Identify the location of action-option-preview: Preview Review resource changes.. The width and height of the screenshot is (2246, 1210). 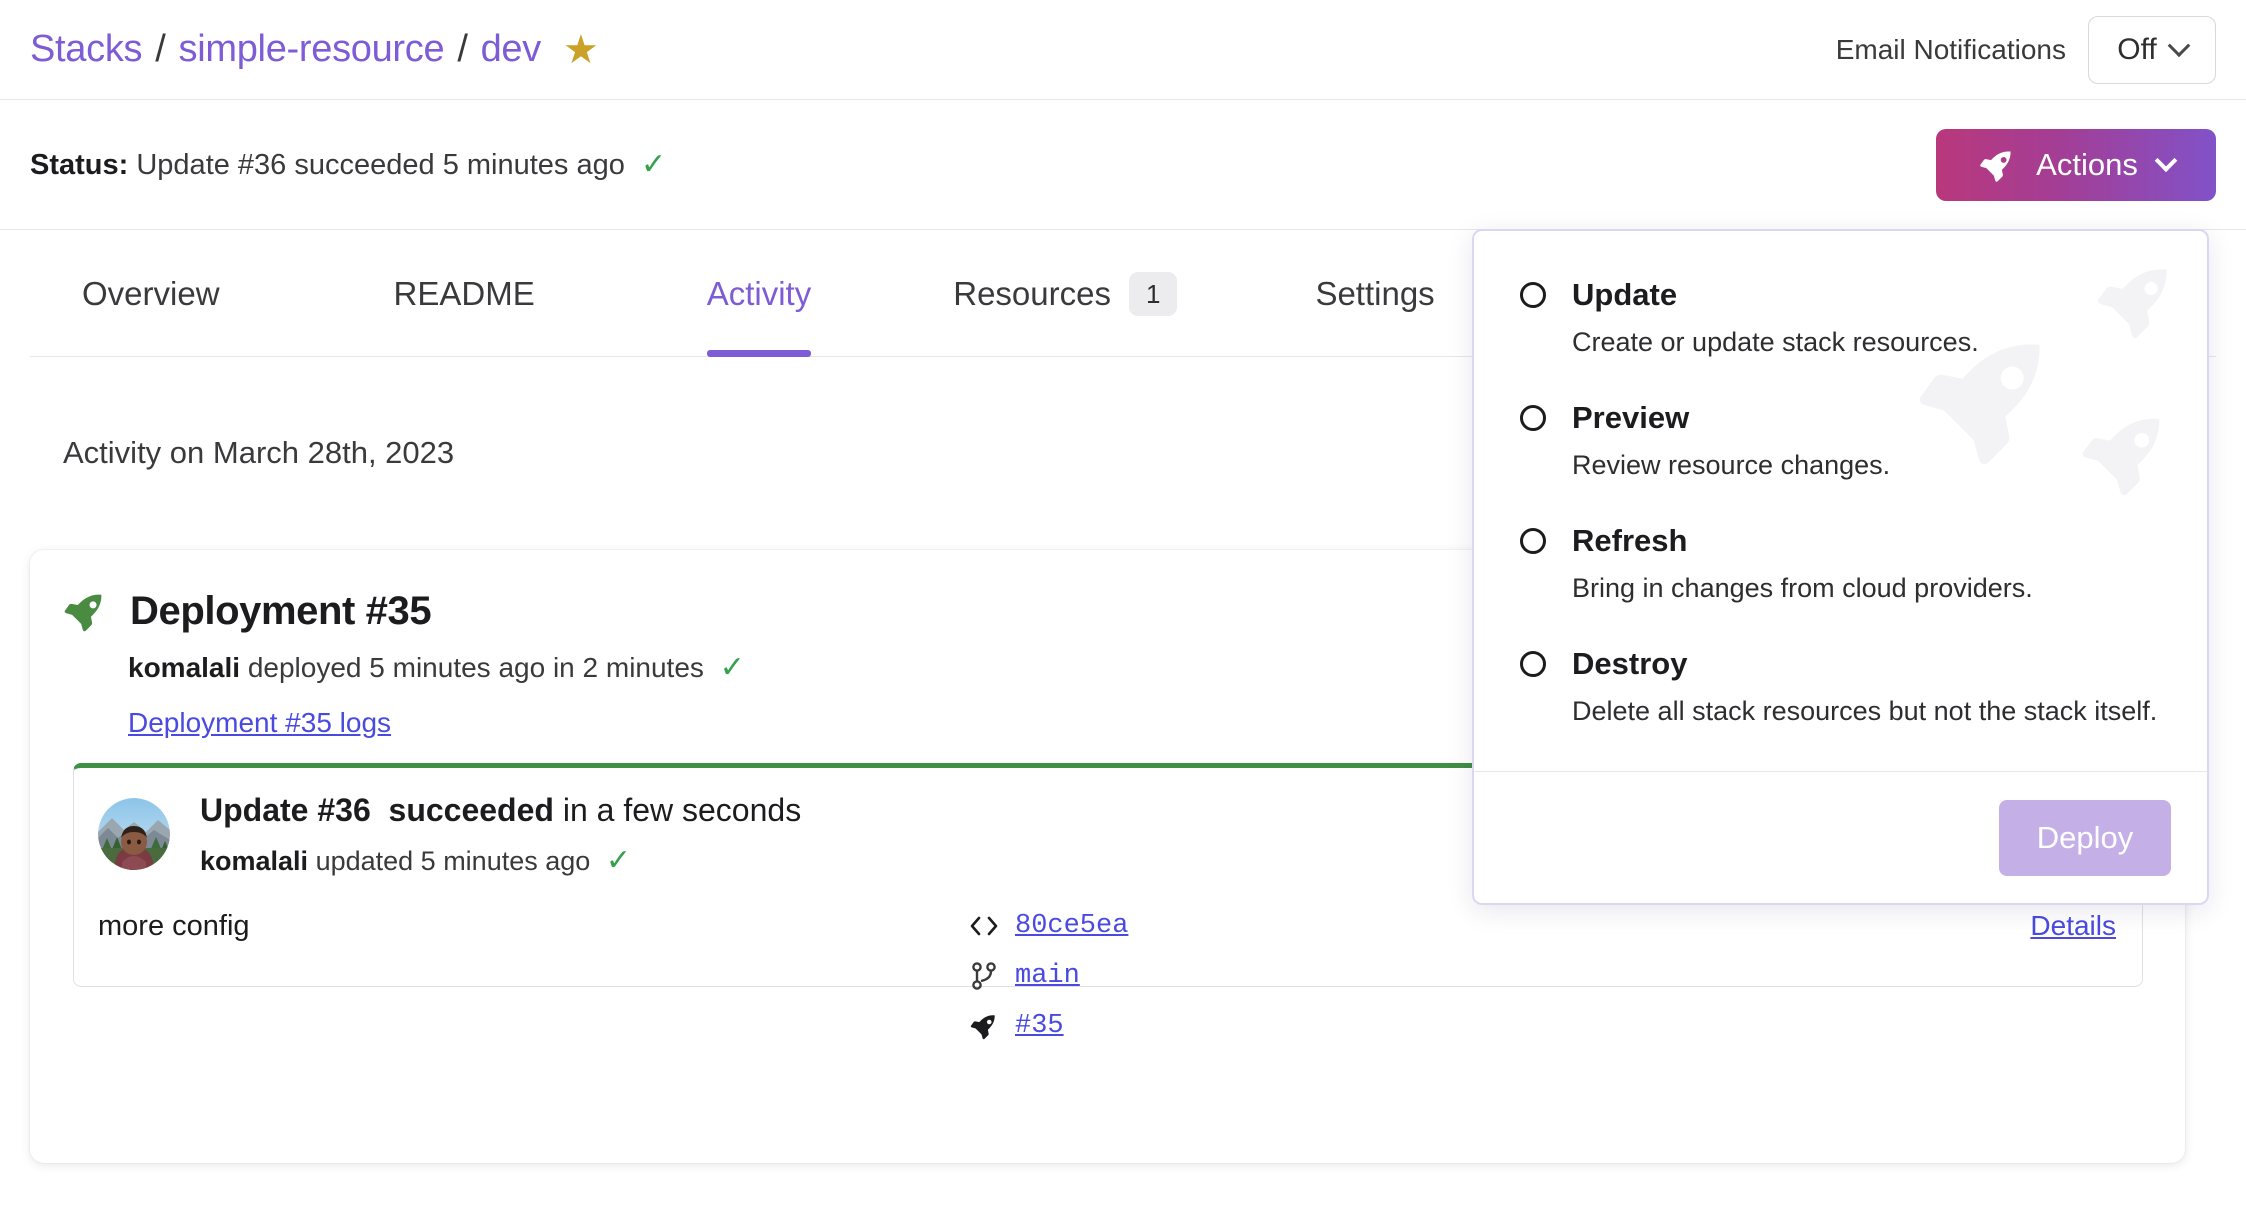
(1863, 440).